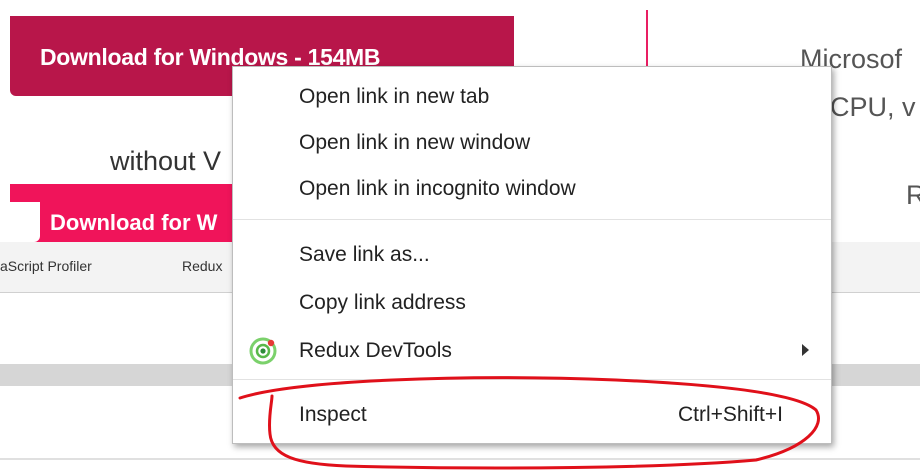  What do you see at coordinates (532, 303) in the screenshot?
I see `menu-item-copy-link-address: Copy link address` at bounding box center [532, 303].